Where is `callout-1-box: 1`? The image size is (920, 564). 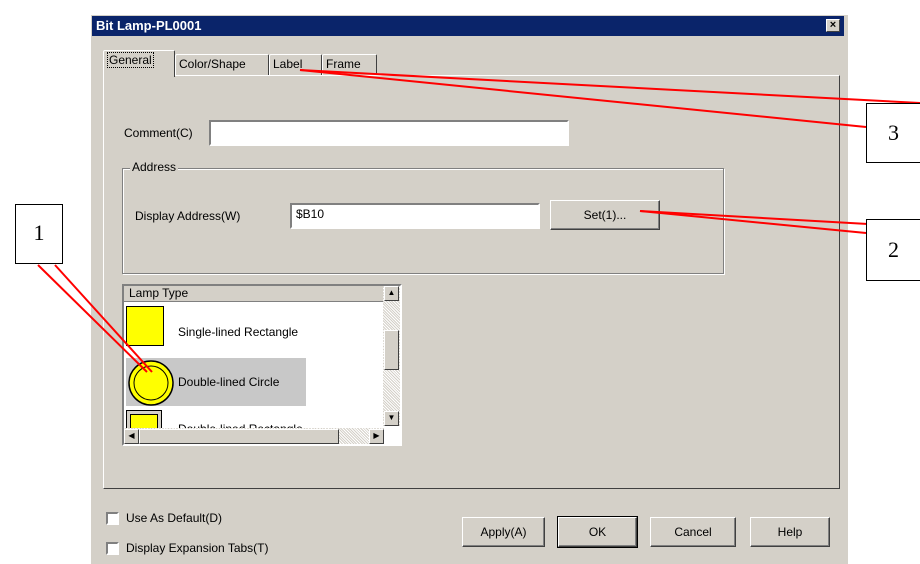 callout-1-box: 1 is located at coordinates (39, 234).